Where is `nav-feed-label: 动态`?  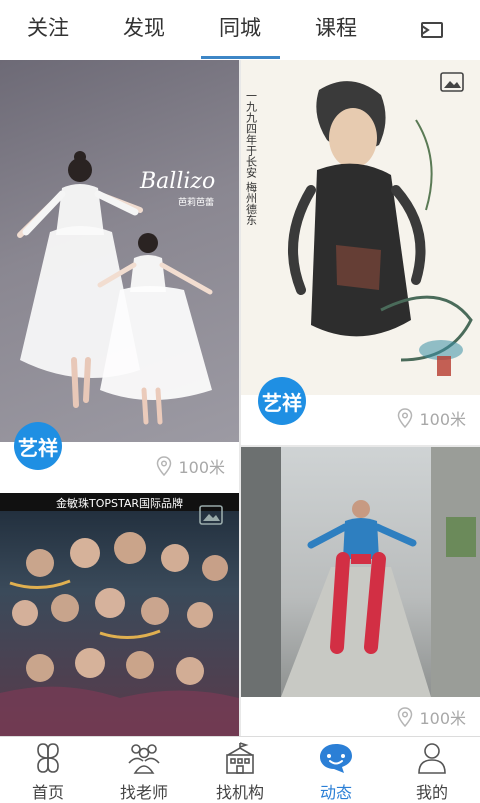
nav-feed-label: 动态 is located at coordinates (335, 792).